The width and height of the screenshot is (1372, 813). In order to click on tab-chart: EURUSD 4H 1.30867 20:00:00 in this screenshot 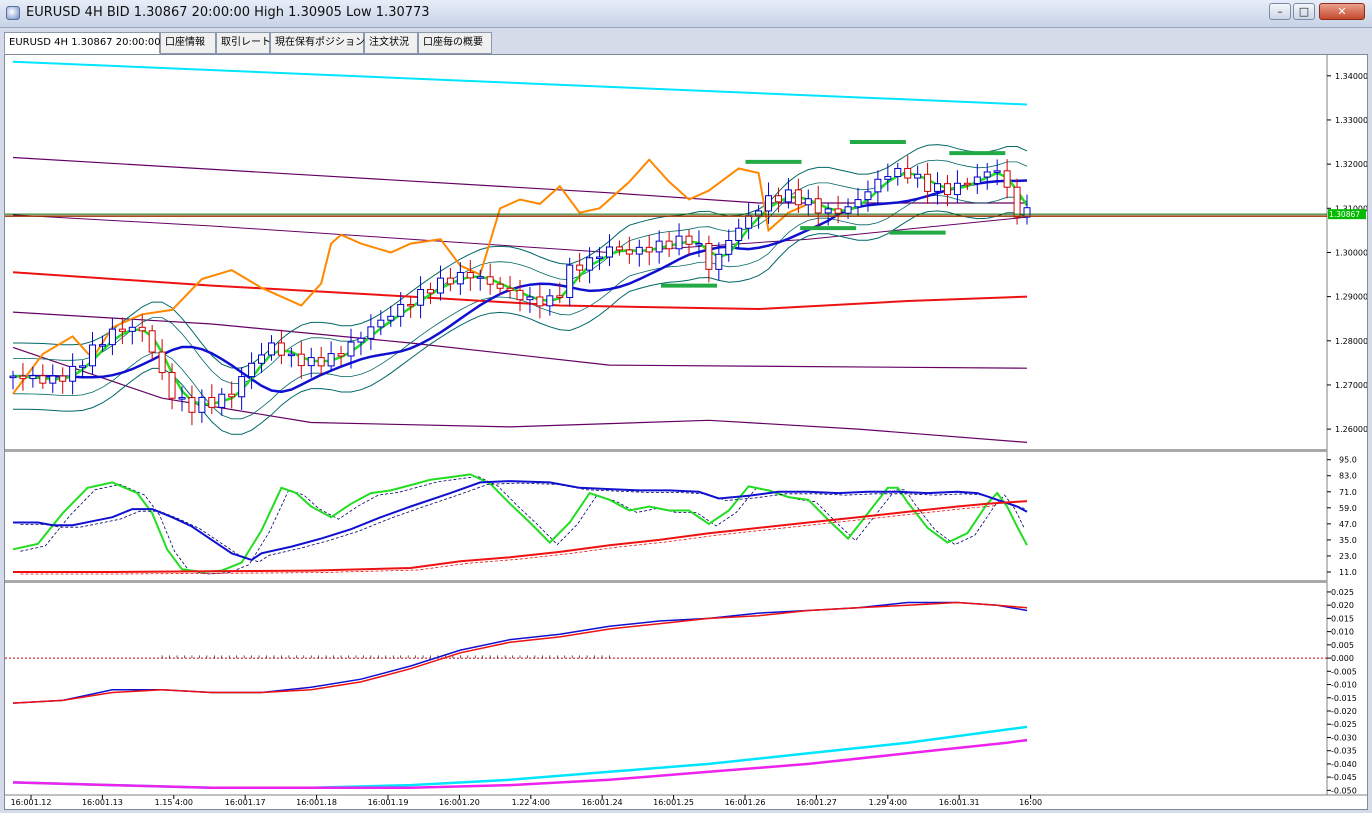, I will do `click(82, 43)`.